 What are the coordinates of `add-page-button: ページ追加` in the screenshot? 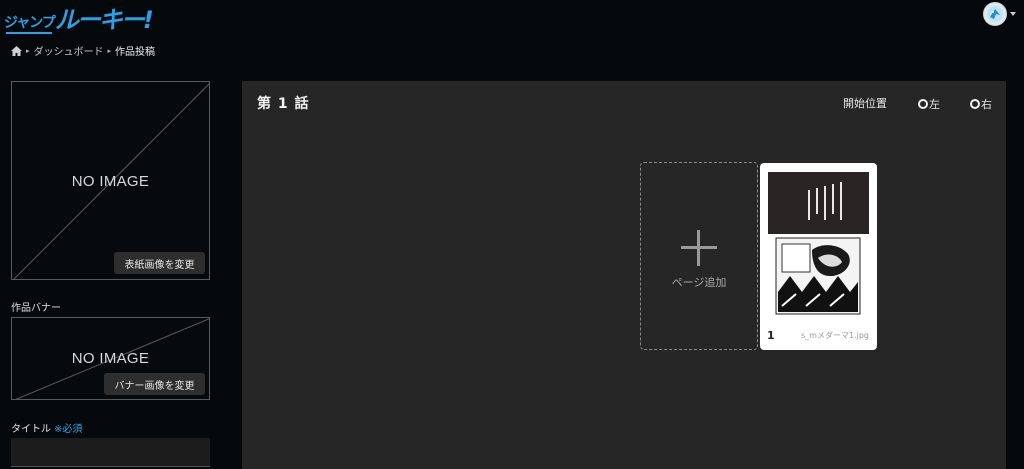 It's located at (699, 256).